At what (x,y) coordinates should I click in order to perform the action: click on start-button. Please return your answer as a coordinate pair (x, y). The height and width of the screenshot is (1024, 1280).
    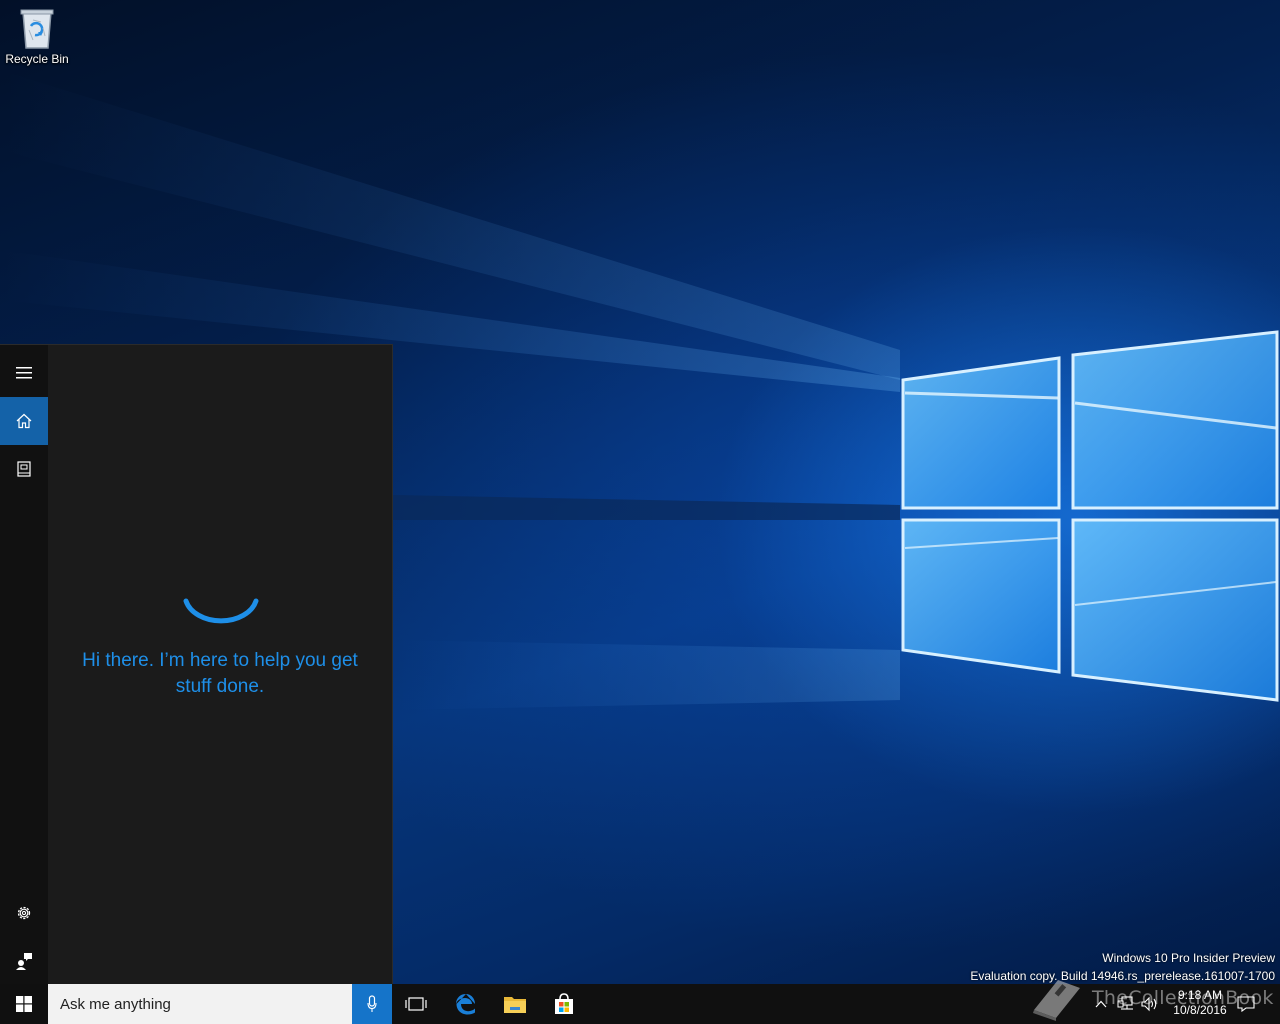
    Looking at the image, I should click on (24, 1004).